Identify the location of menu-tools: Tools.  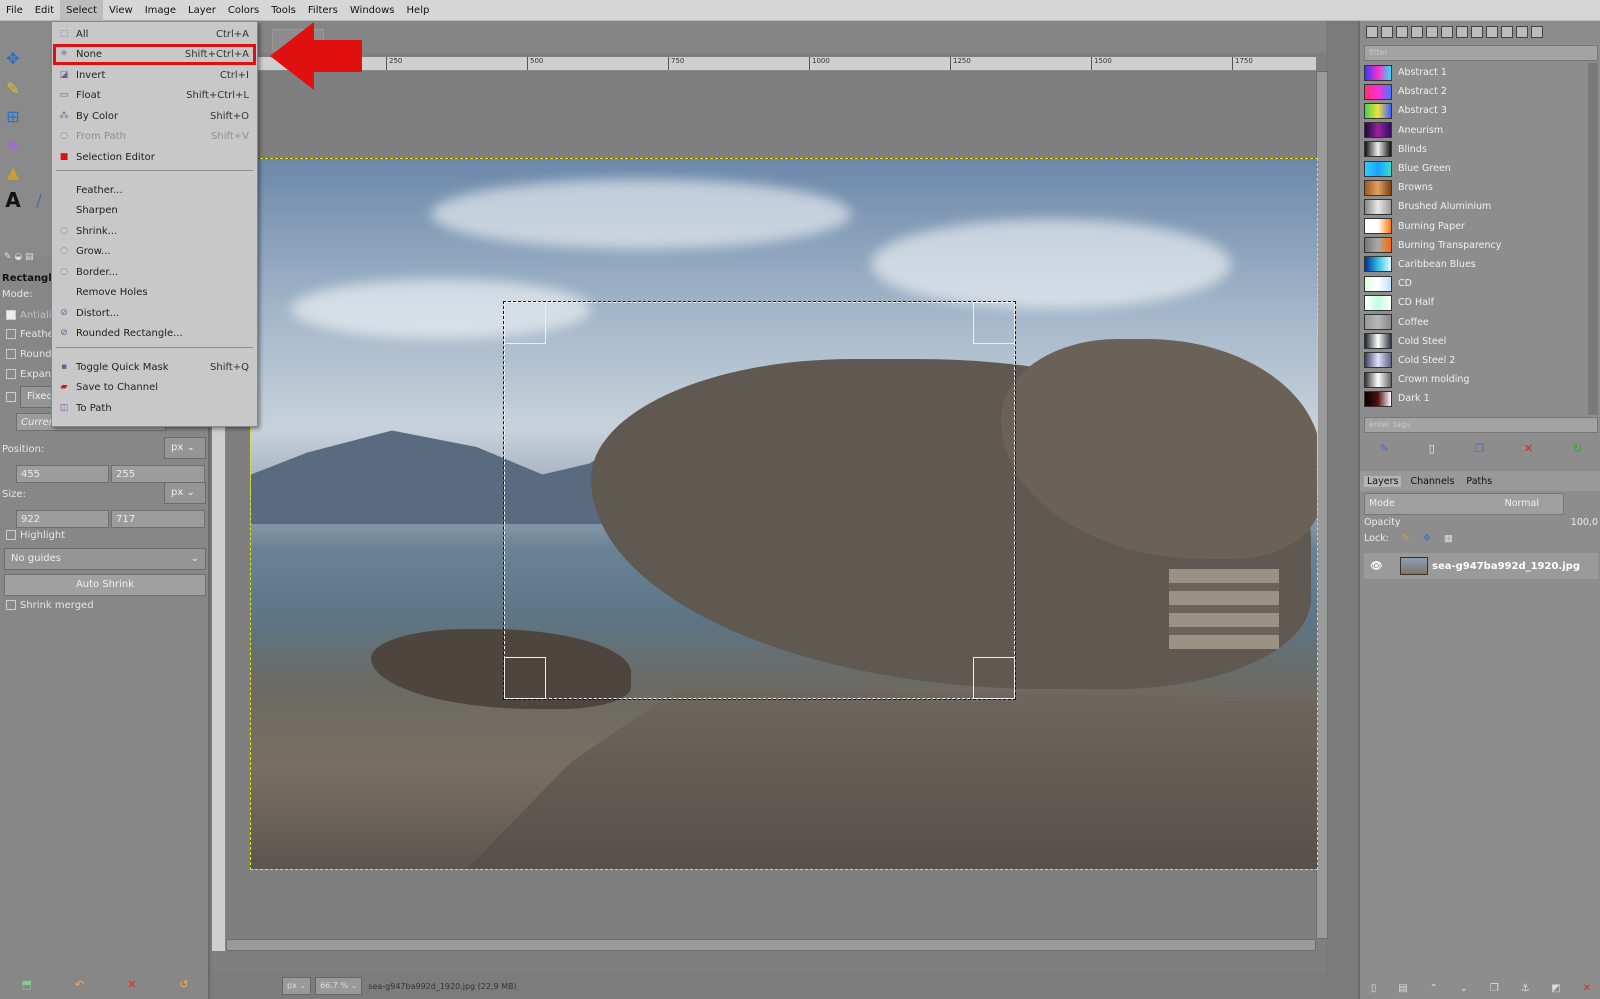
(283, 10).